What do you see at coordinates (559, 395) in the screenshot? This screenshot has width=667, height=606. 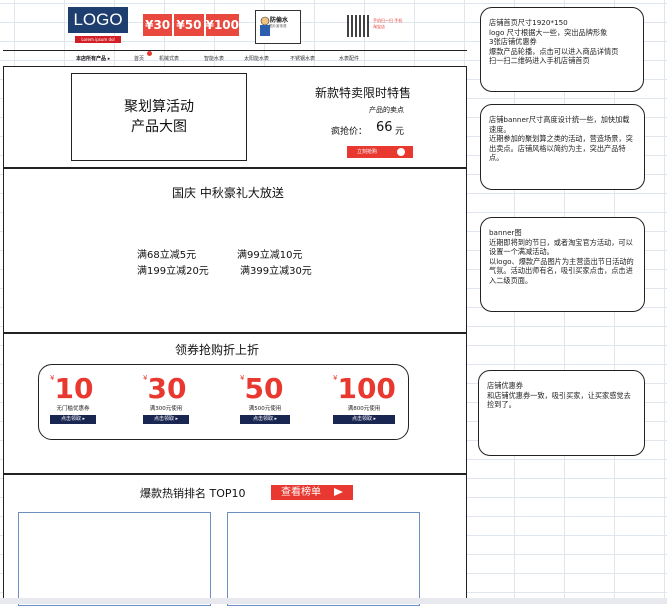 I see `note-text: 店铺优惠券 和店铺优惠券一致，吸引买家，让买家感觉去捡到了。` at bounding box center [559, 395].